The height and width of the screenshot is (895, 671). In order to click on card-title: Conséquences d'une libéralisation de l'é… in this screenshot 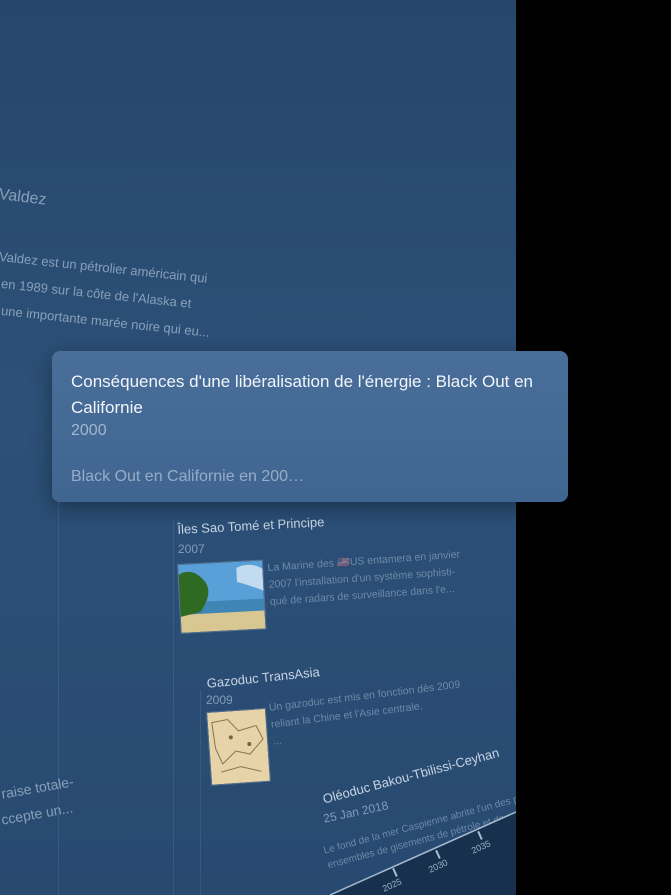, I will do `click(302, 394)`.